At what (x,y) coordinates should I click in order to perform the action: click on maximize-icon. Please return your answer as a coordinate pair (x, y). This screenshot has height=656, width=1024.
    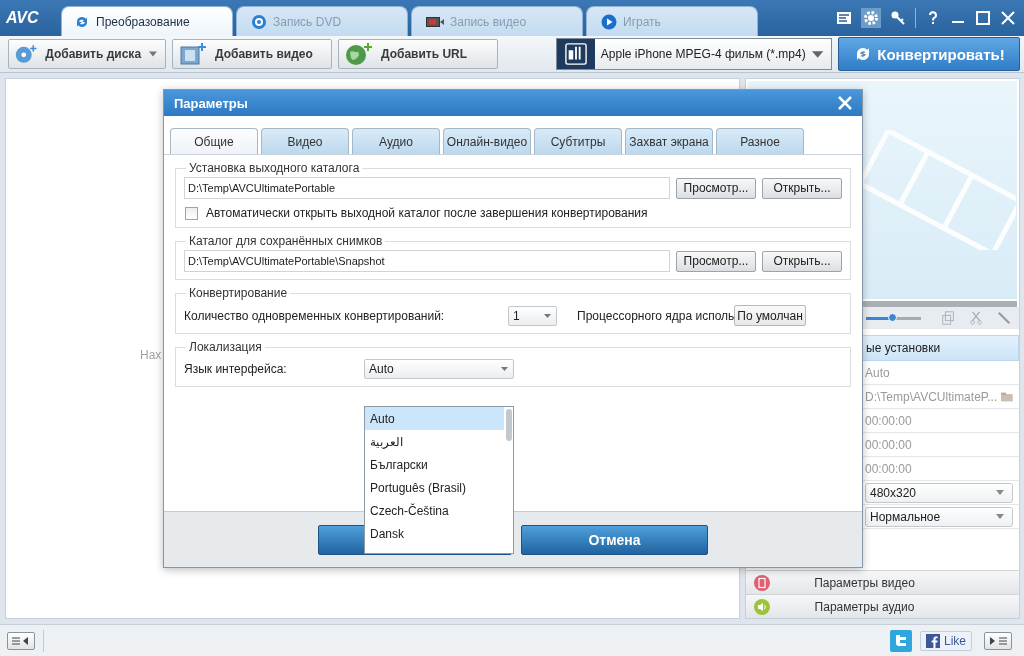
    Looking at the image, I should click on (983, 18).